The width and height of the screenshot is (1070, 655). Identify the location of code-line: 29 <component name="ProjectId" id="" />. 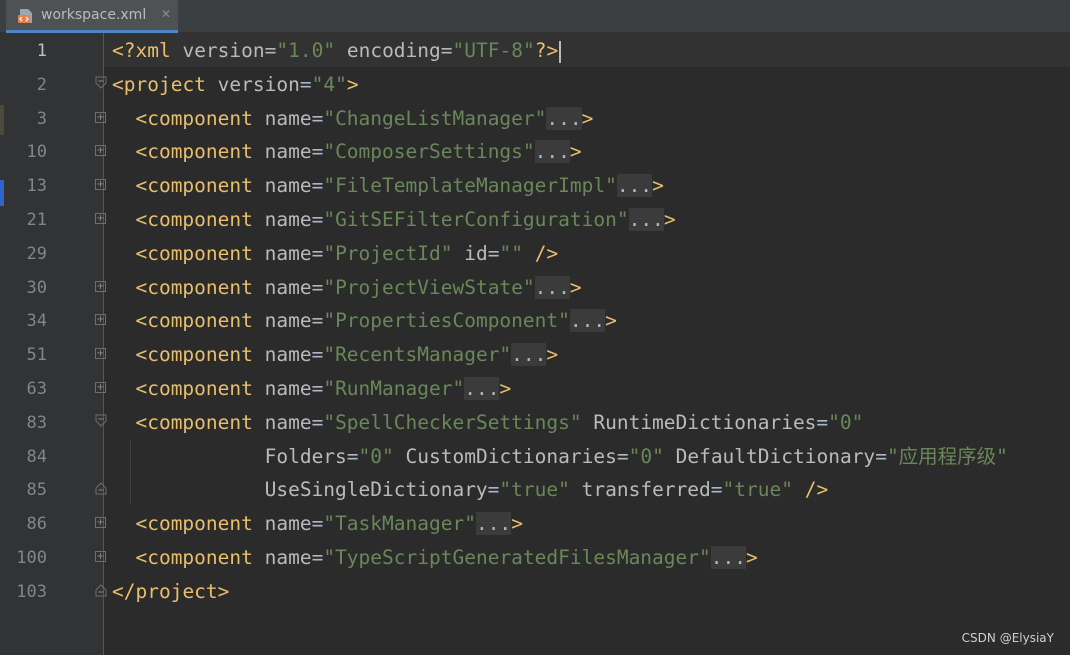
(535, 254).